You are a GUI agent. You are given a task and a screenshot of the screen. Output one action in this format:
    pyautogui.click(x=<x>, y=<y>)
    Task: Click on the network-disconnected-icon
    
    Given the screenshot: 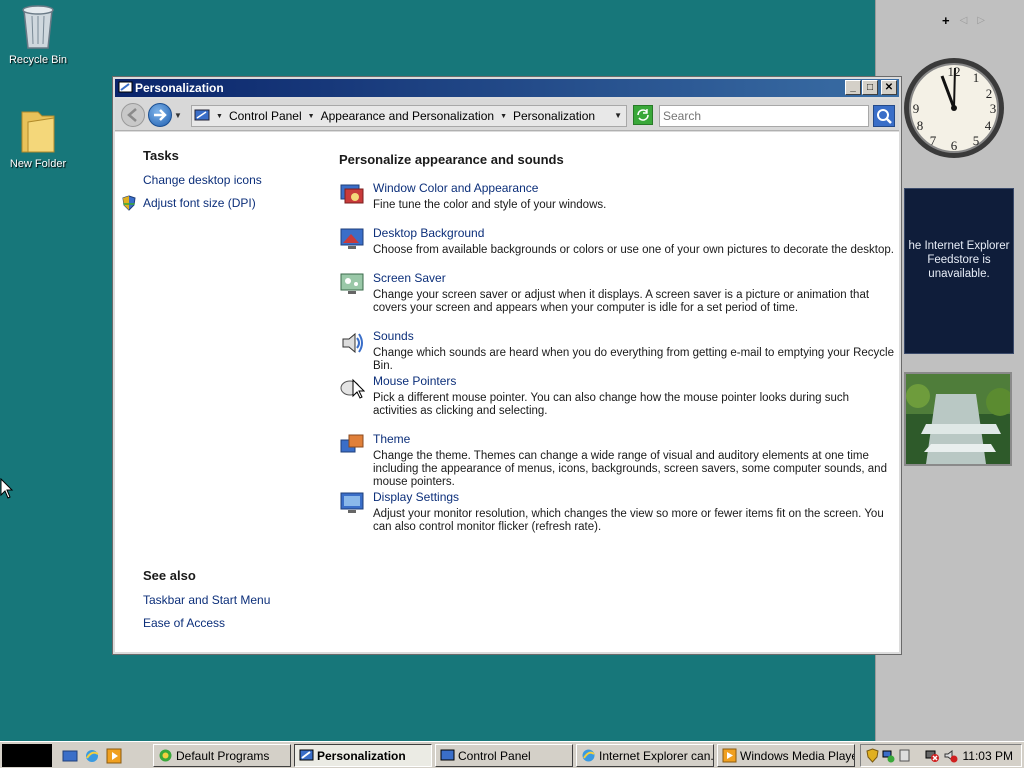 What is the action you would take?
    pyautogui.click(x=932, y=755)
    